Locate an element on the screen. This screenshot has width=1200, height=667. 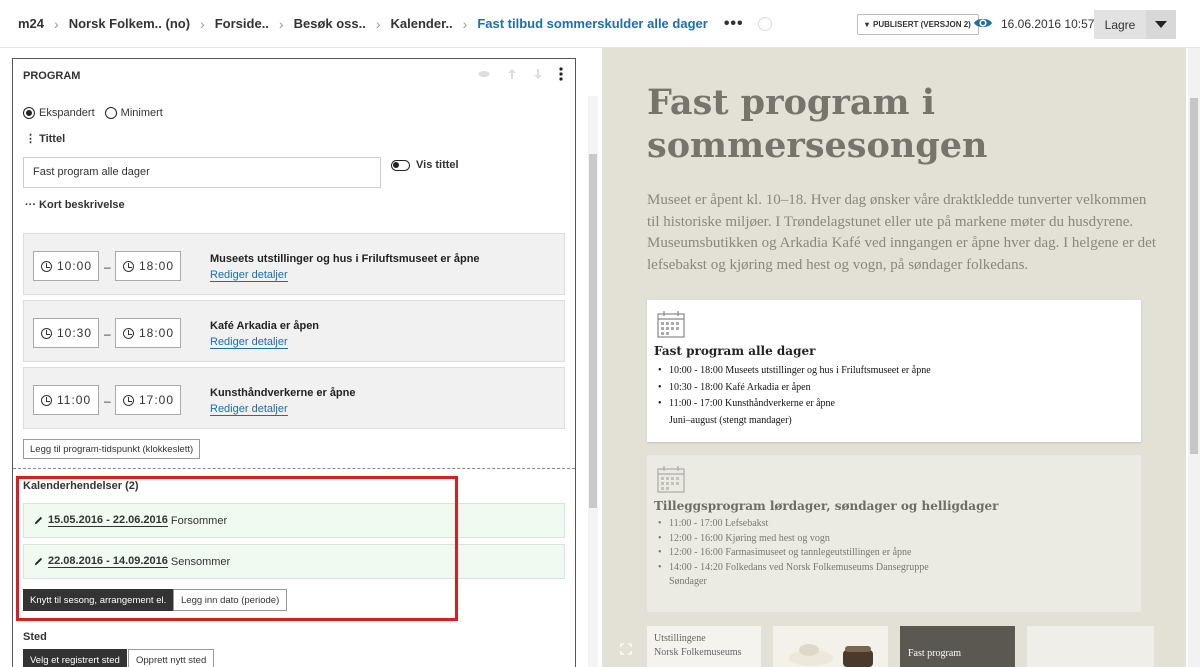
title-label-text: Tittel is located at coordinates (52, 139).